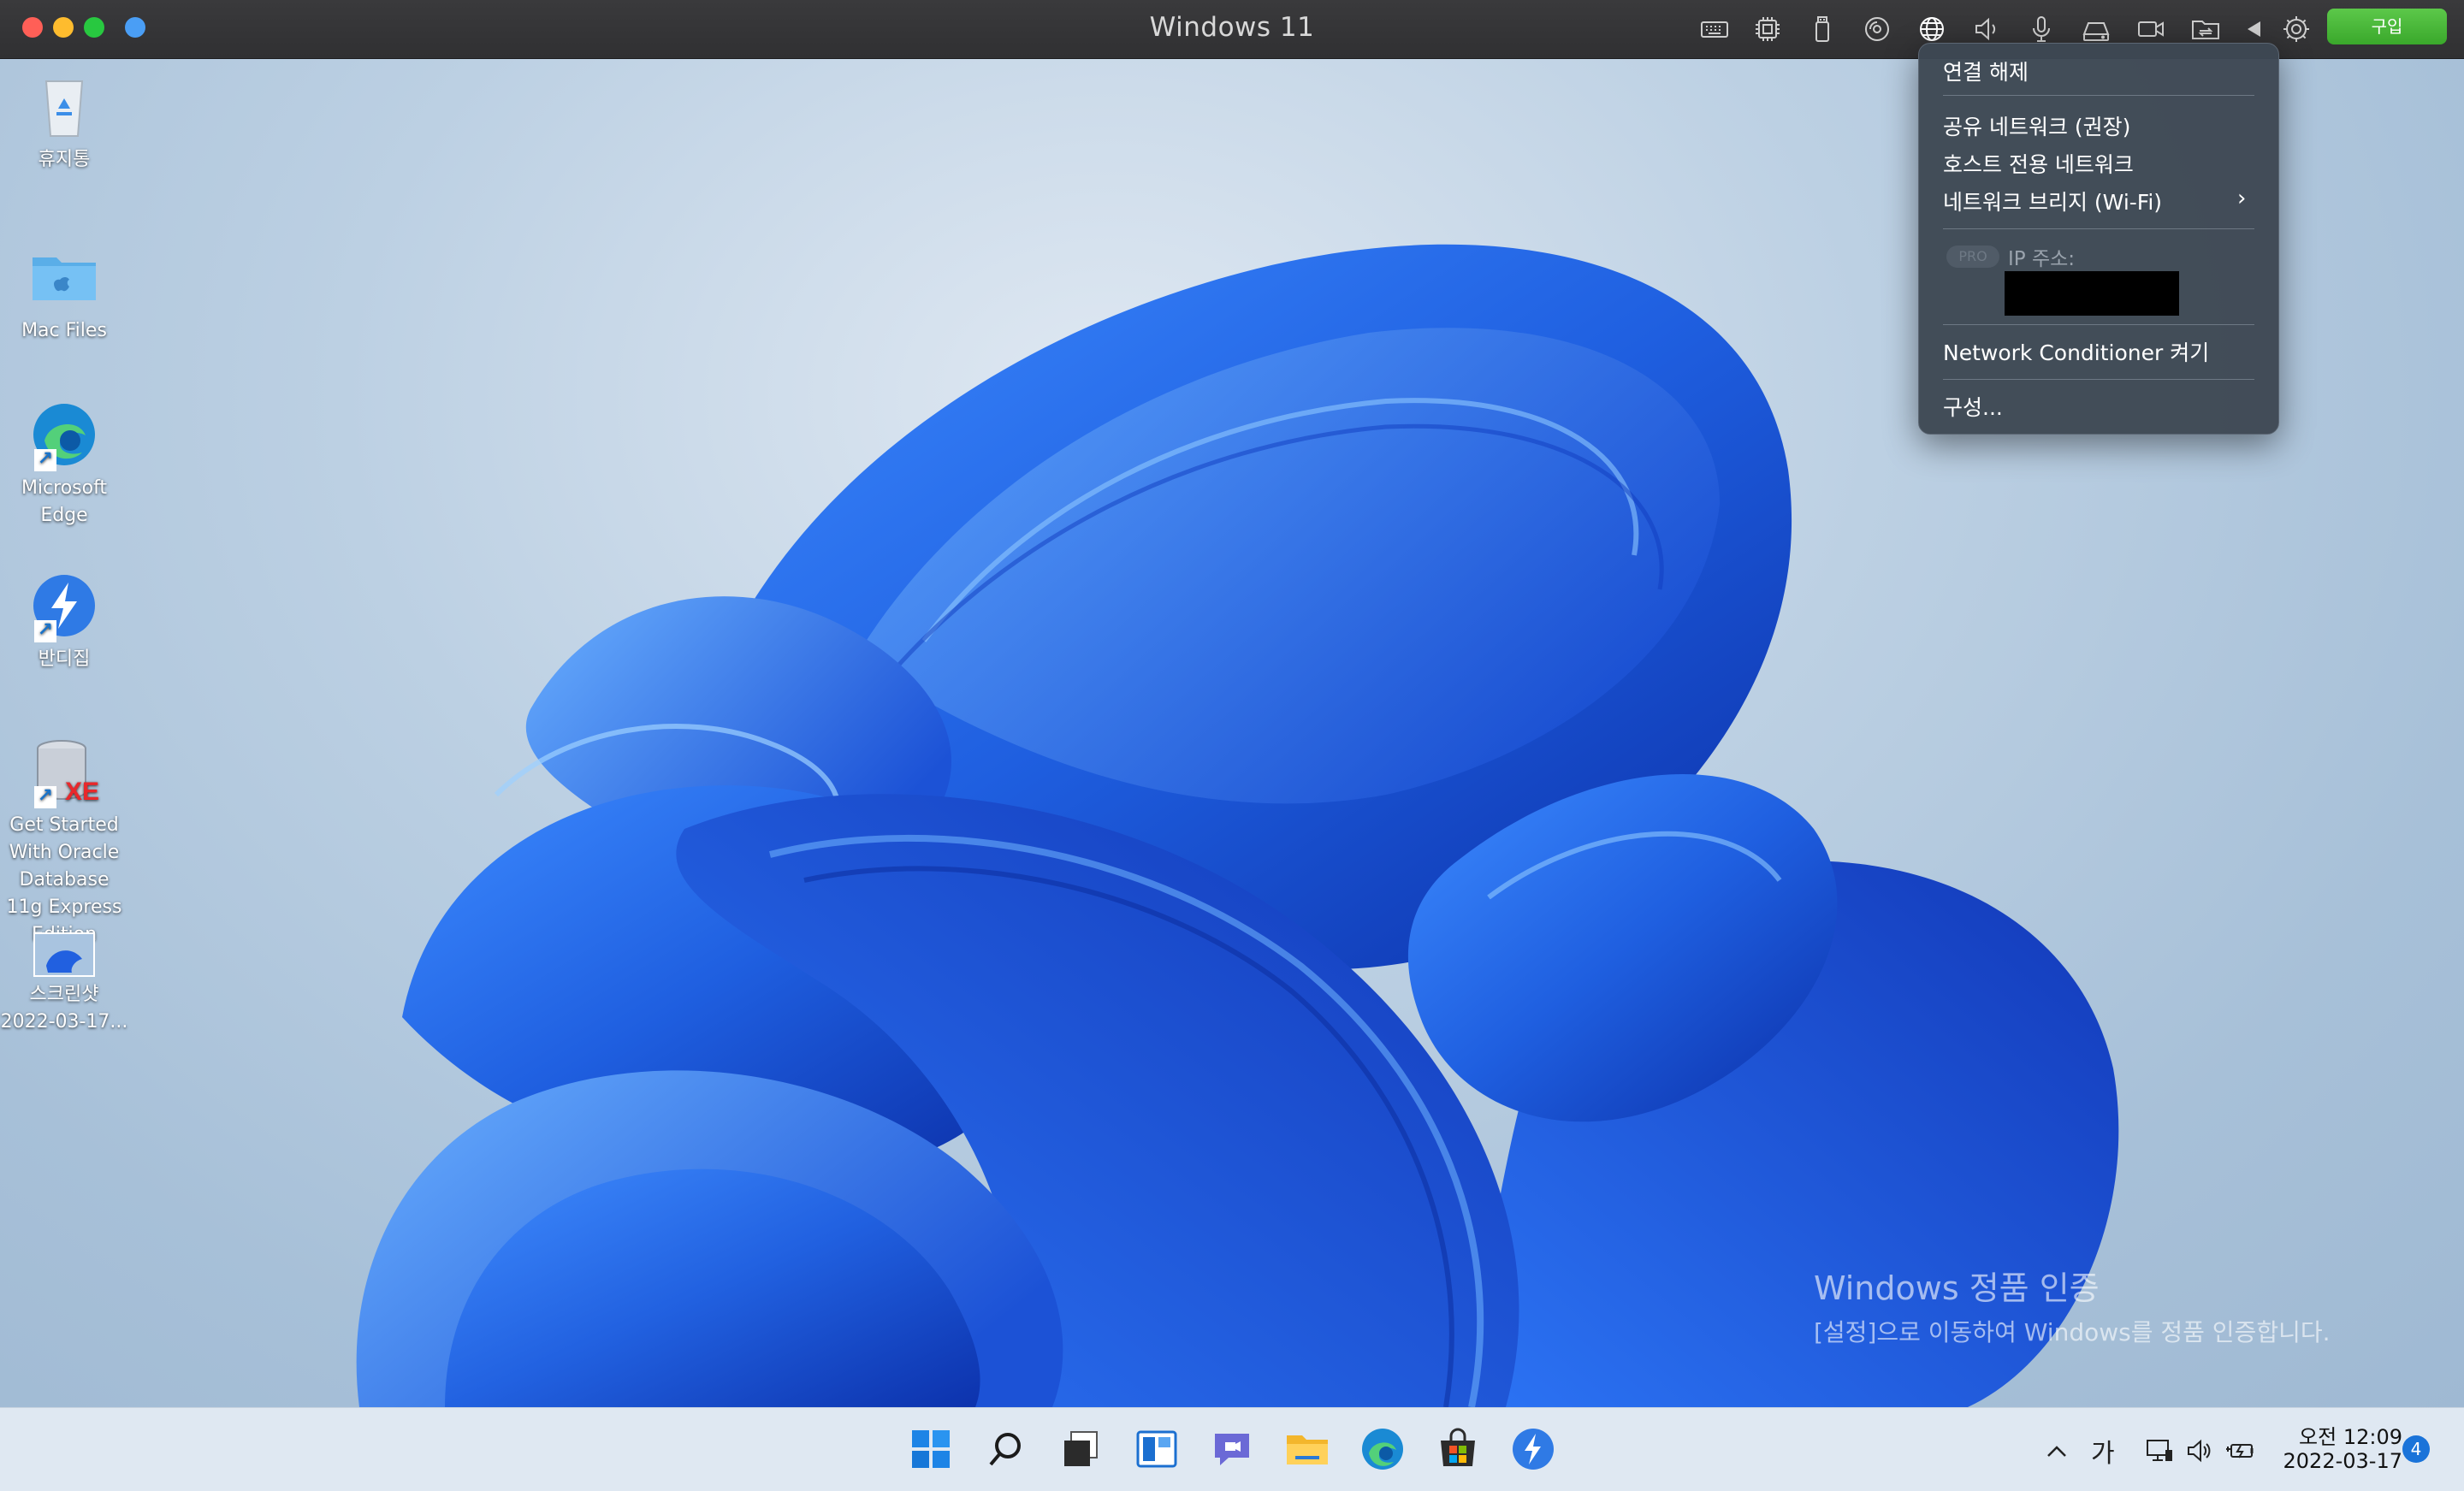 The width and height of the screenshot is (2464, 1491). I want to click on window-title: Windows 11, so click(1232, 27).